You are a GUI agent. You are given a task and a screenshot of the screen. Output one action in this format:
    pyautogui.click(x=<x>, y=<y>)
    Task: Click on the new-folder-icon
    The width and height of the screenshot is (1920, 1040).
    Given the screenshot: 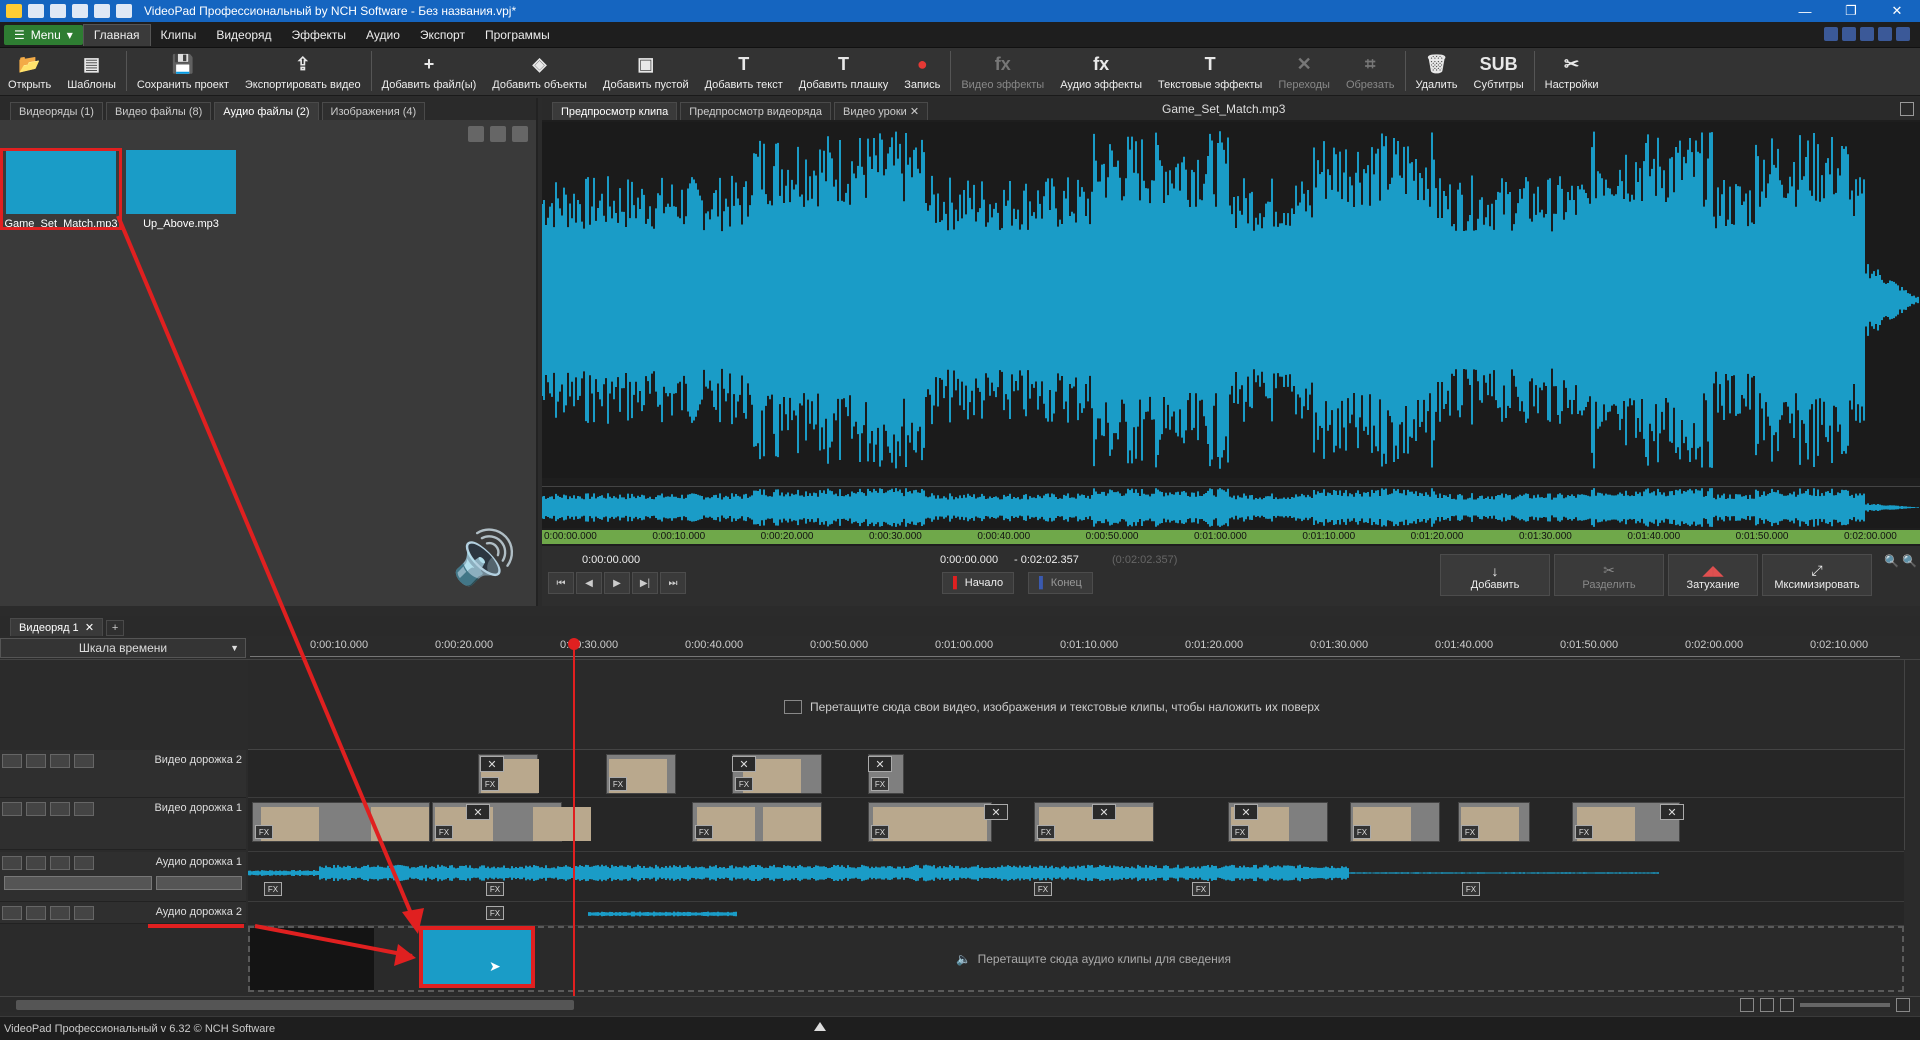 What is the action you would take?
    pyautogui.click(x=498, y=134)
    